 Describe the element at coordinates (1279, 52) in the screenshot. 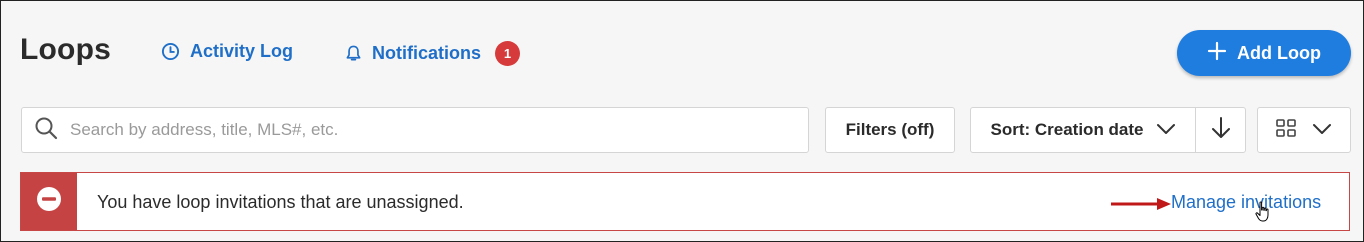

I see `add-loop-label: Add Loop` at that location.